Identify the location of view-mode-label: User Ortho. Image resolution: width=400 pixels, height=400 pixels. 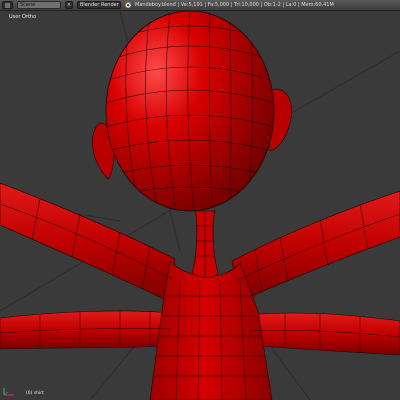
(23, 17).